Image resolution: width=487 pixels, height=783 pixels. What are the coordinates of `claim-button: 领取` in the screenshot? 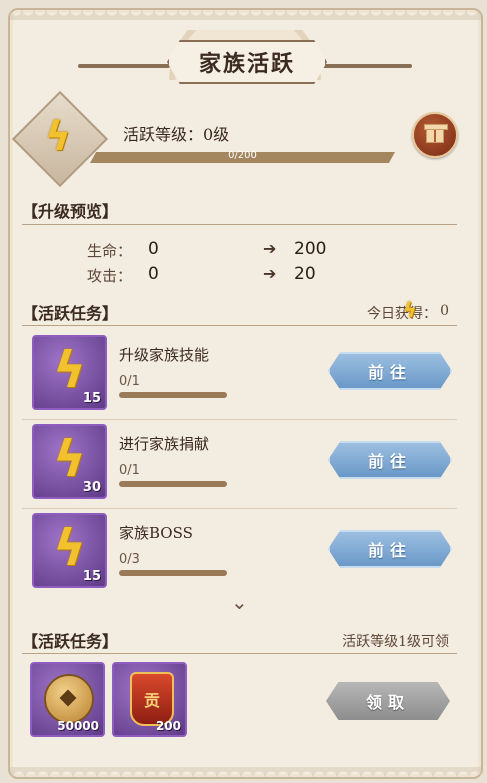 It's located at (388, 701).